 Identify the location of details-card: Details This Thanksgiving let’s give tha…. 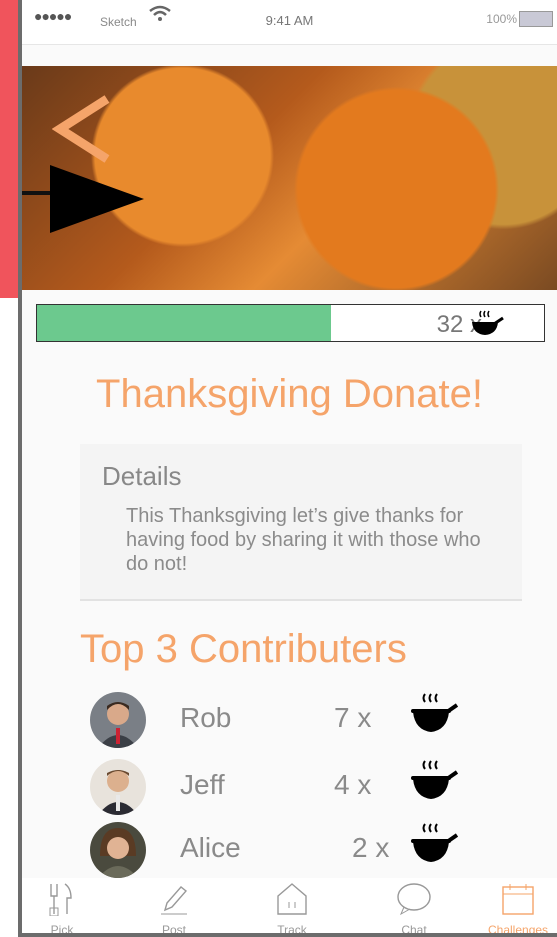
(301, 522).